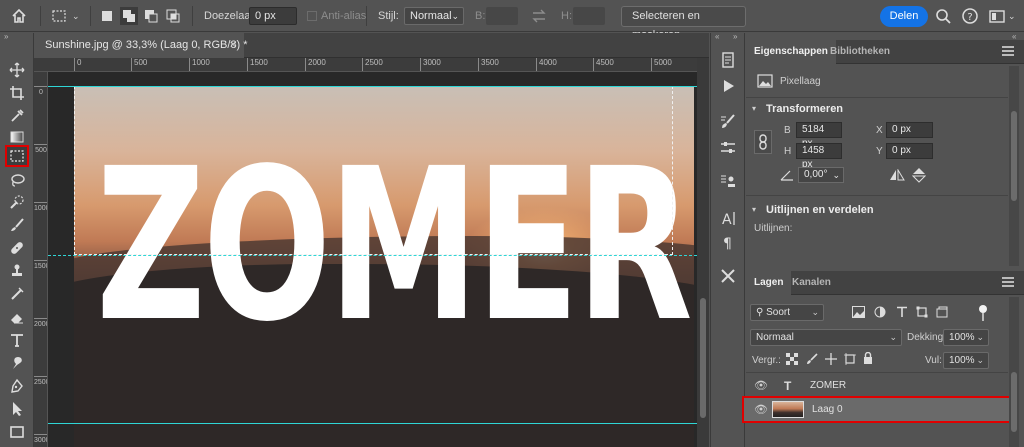 The width and height of the screenshot is (1024, 447). I want to click on lock-transparent-icon, so click(792, 359).